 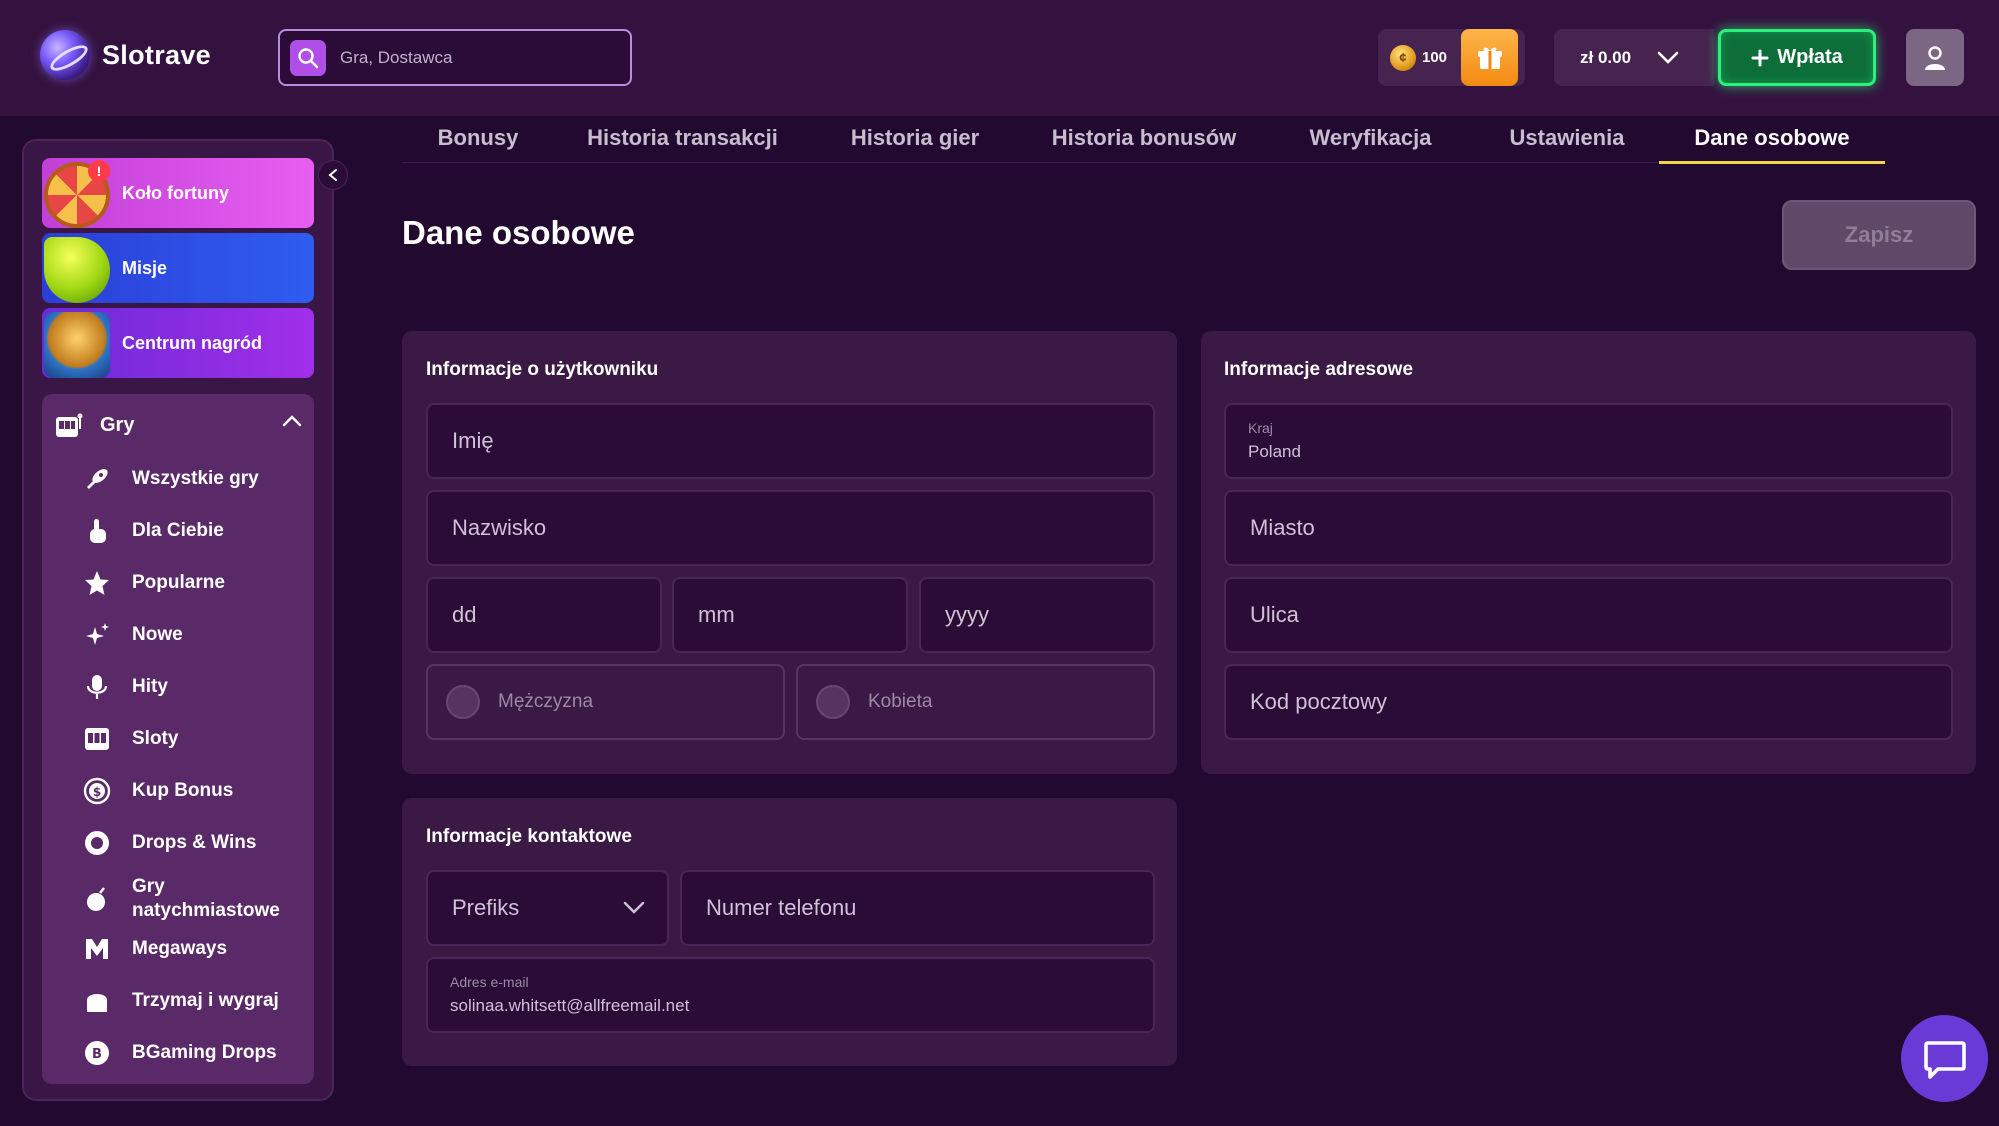 I want to click on bomb-icon, so click(x=97, y=899).